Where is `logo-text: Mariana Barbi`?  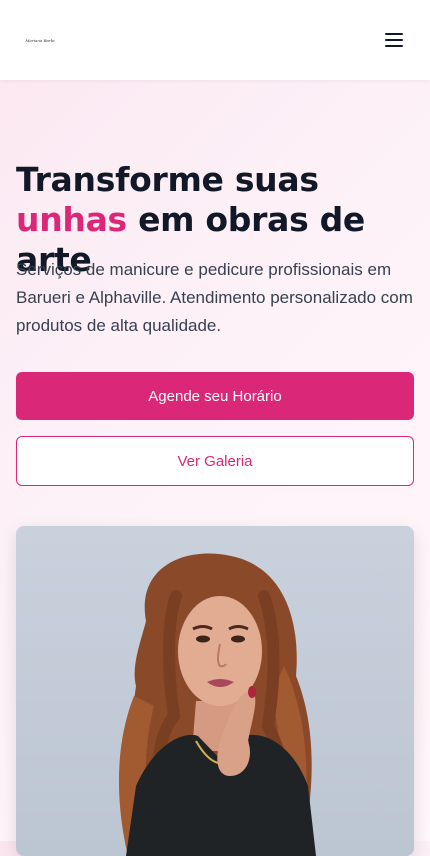 logo-text: Mariana Barbi is located at coordinates (40, 40).